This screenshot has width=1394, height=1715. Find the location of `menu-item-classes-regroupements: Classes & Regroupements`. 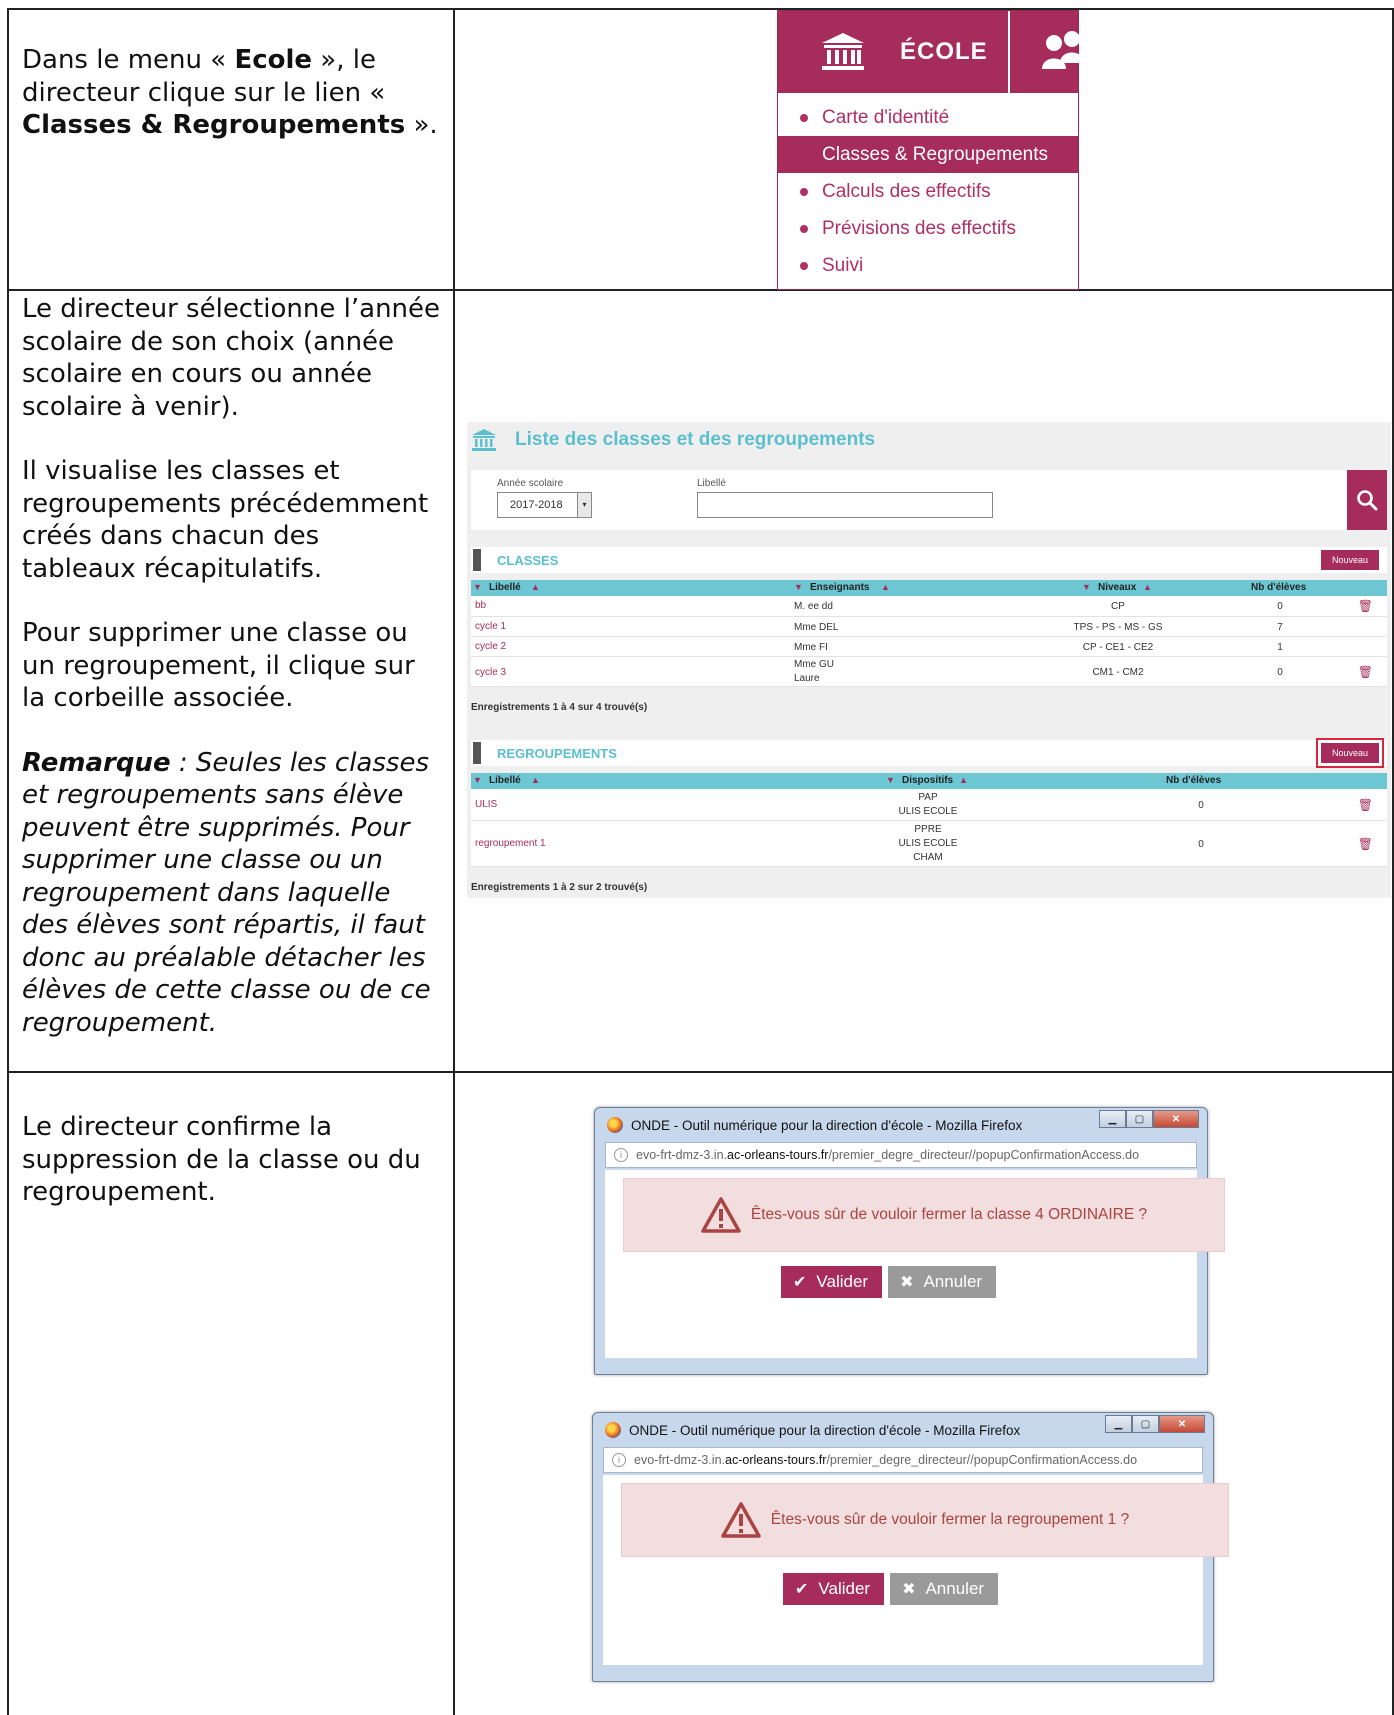

menu-item-classes-regroupements: Classes & Regroupements is located at coordinates (928, 154).